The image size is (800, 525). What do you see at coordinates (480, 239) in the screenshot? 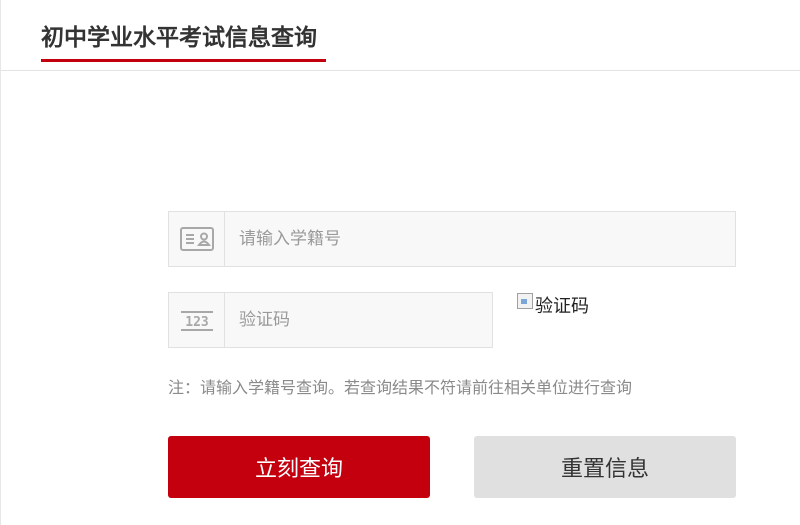
I see `student-id-input` at bounding box center [480, 239].